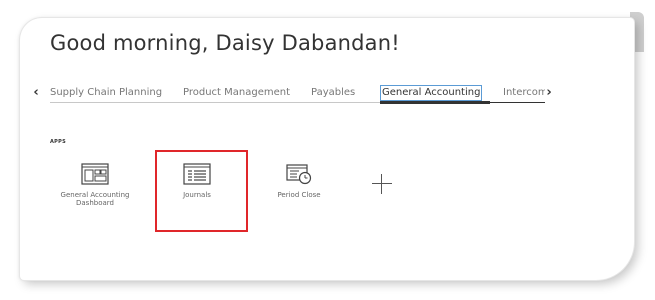 The width and height of the screenshot is (655, 300). What do you see at coordinates (58, 142) in the screenshot?
I see `apps-section-label: APPS` at bounding box center [58, 142].